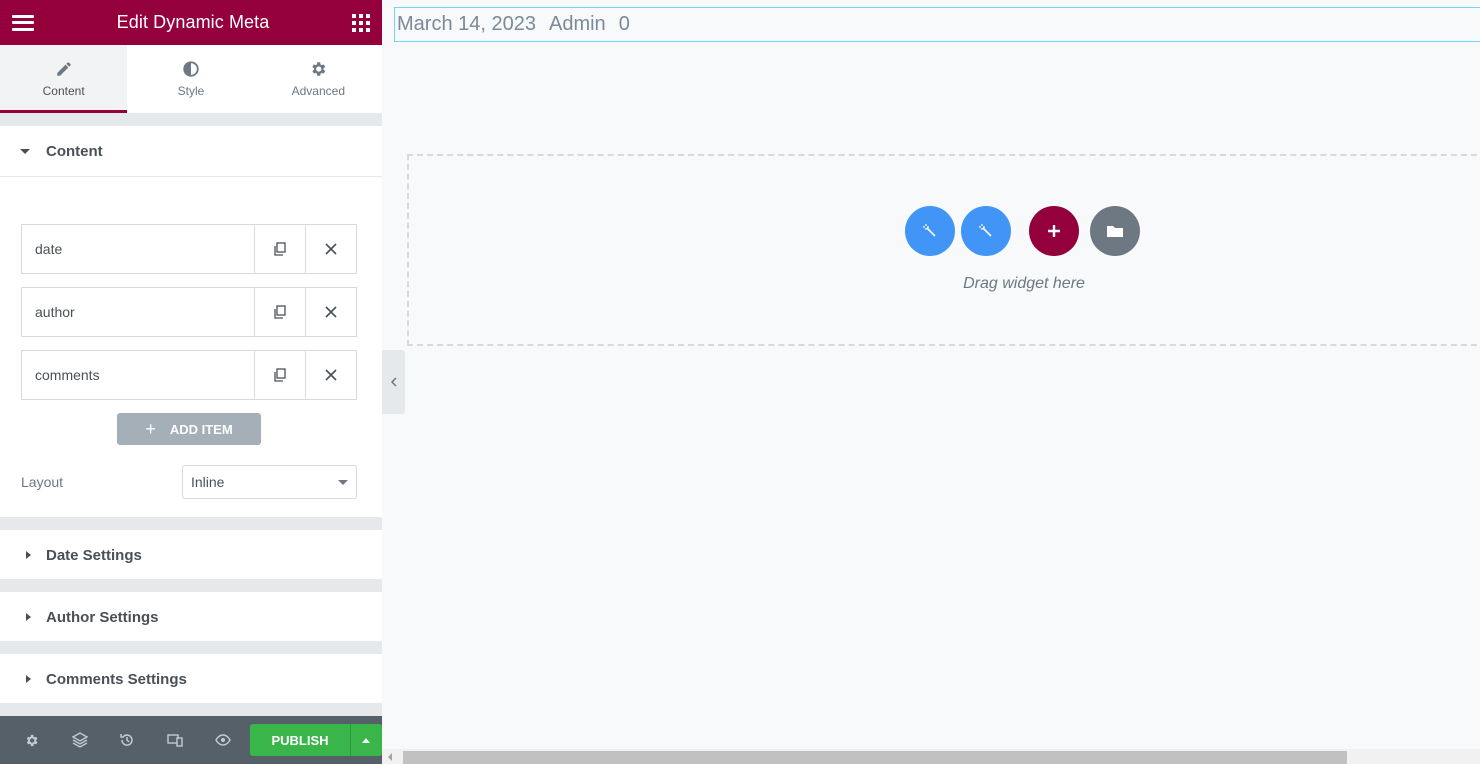 The image size is (1480, 764). I want to click on repeater-item: date, so click(189, 249).